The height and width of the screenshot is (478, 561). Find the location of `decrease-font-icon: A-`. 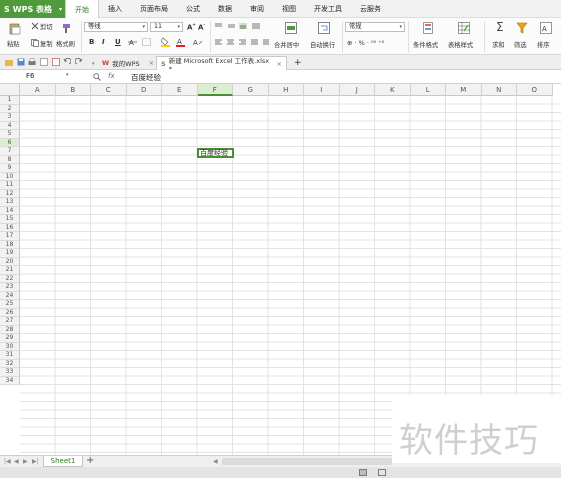

decrease-font-icon: A- is located at coordinates (201, 26).